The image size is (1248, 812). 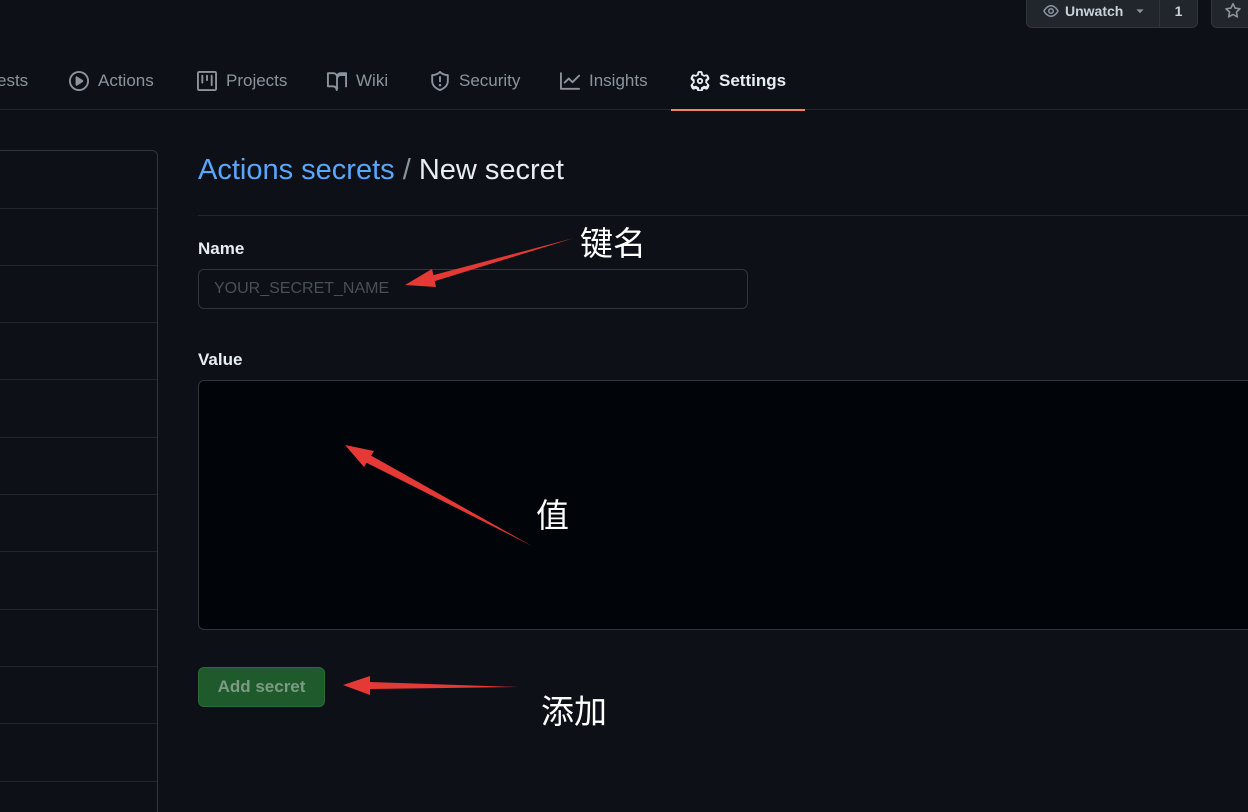 I want to click on tab-security: Security, so click(x=475, y=81).